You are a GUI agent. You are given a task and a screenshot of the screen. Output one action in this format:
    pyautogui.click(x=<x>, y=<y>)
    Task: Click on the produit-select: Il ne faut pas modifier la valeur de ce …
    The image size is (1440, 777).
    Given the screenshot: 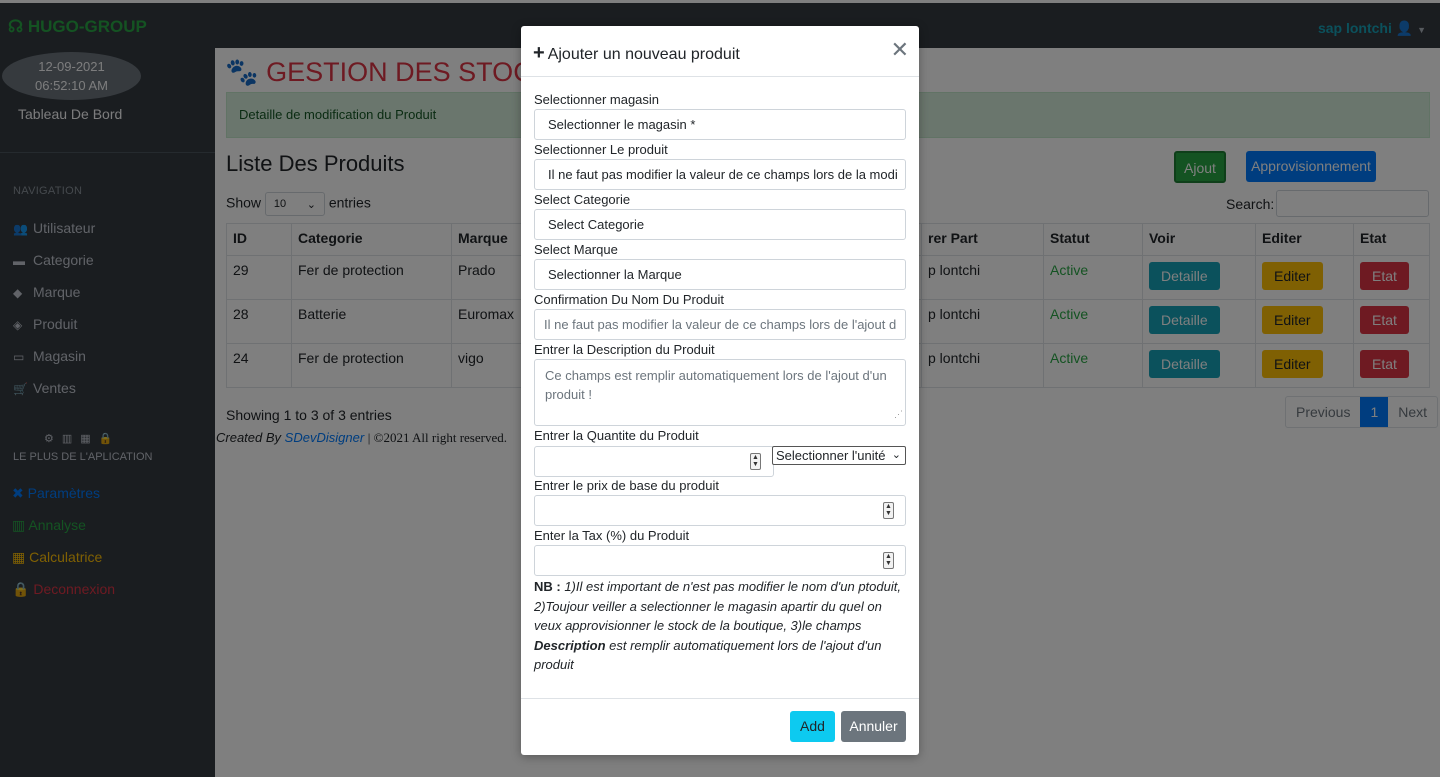 What is the action you would take?
    pyautogui.click(x=720, y=174)
    